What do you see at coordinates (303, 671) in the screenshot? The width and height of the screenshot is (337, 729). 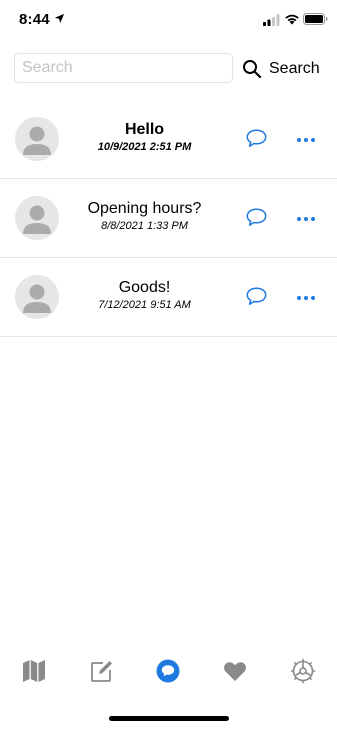 I see `settings-gear-icon` at bounding box center [303, 671].